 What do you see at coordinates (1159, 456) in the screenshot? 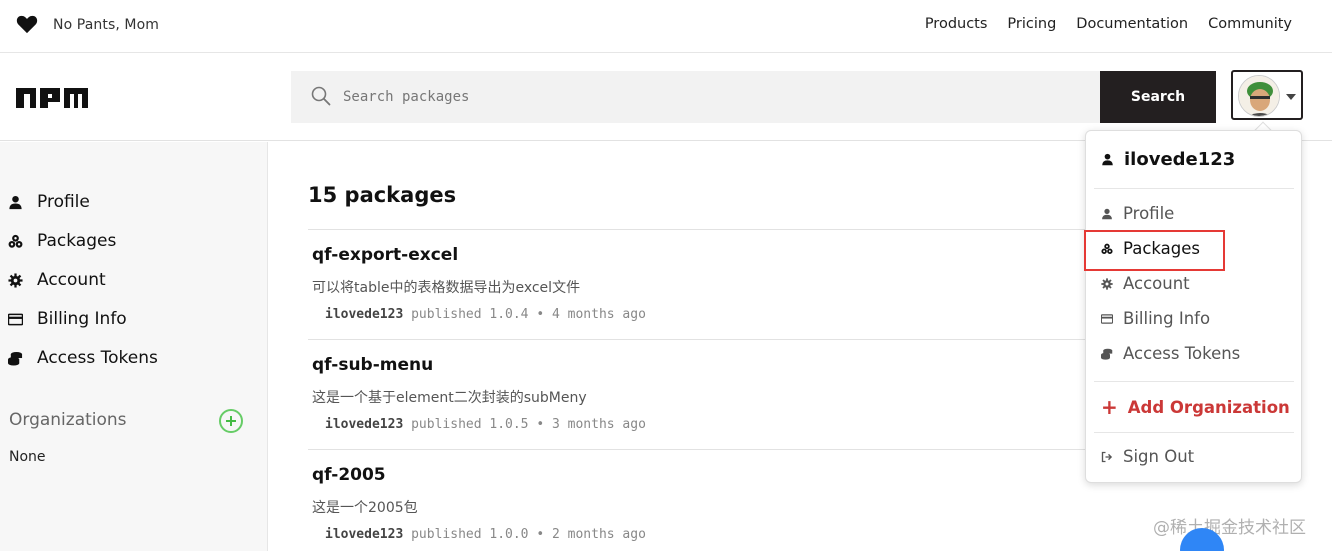
I see `sign-out-label: Sign Out` at bounding box center [1159, 456].